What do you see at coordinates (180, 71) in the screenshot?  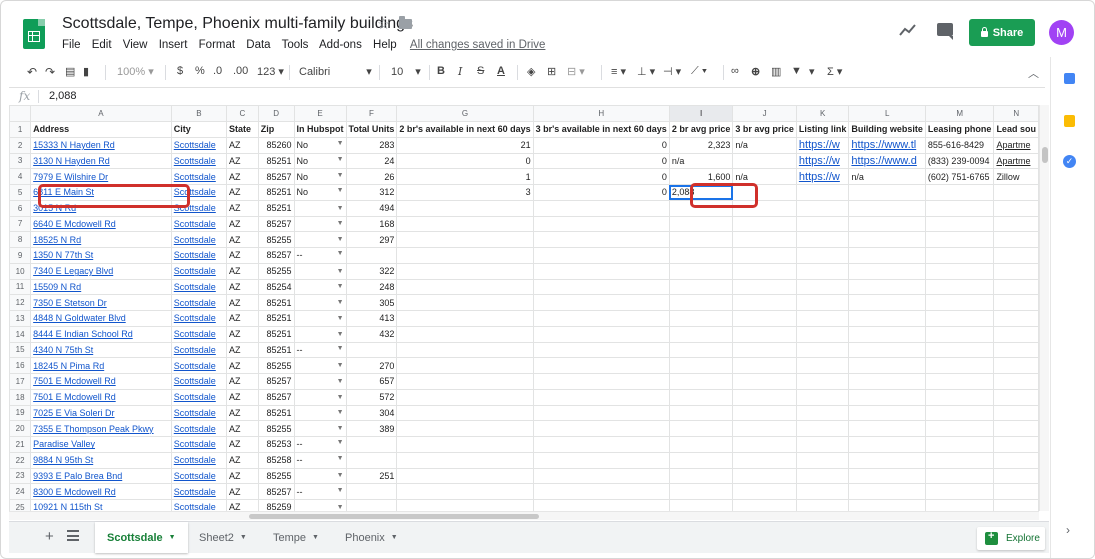 I see `currency-button: $` at bounding box center [180, 71].